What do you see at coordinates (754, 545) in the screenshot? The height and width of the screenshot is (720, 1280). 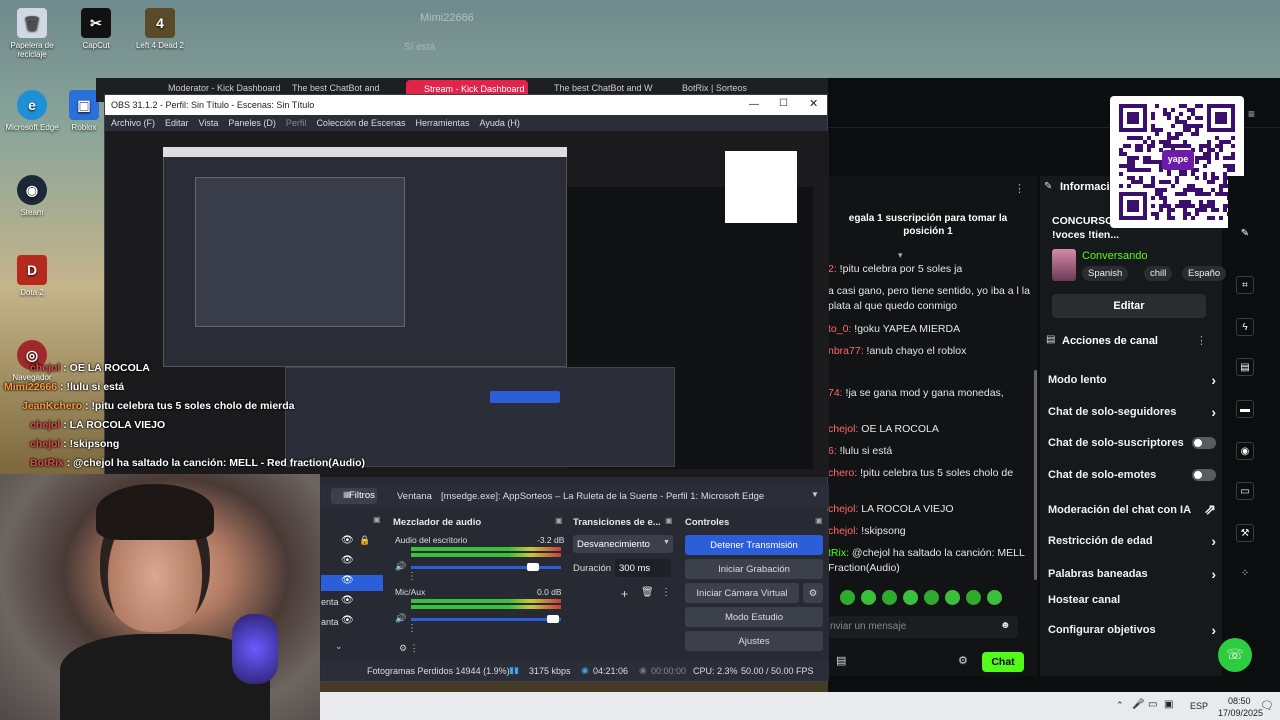 I see `stop-streaming-button: Detener Transmisión` at bounding box center [754, 545].